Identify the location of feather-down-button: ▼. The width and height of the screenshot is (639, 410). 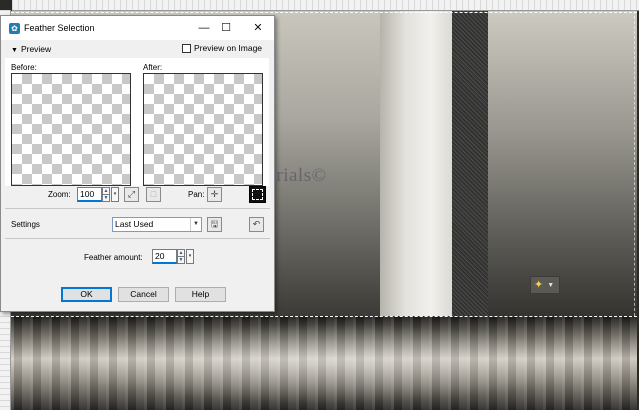
(181, 260).